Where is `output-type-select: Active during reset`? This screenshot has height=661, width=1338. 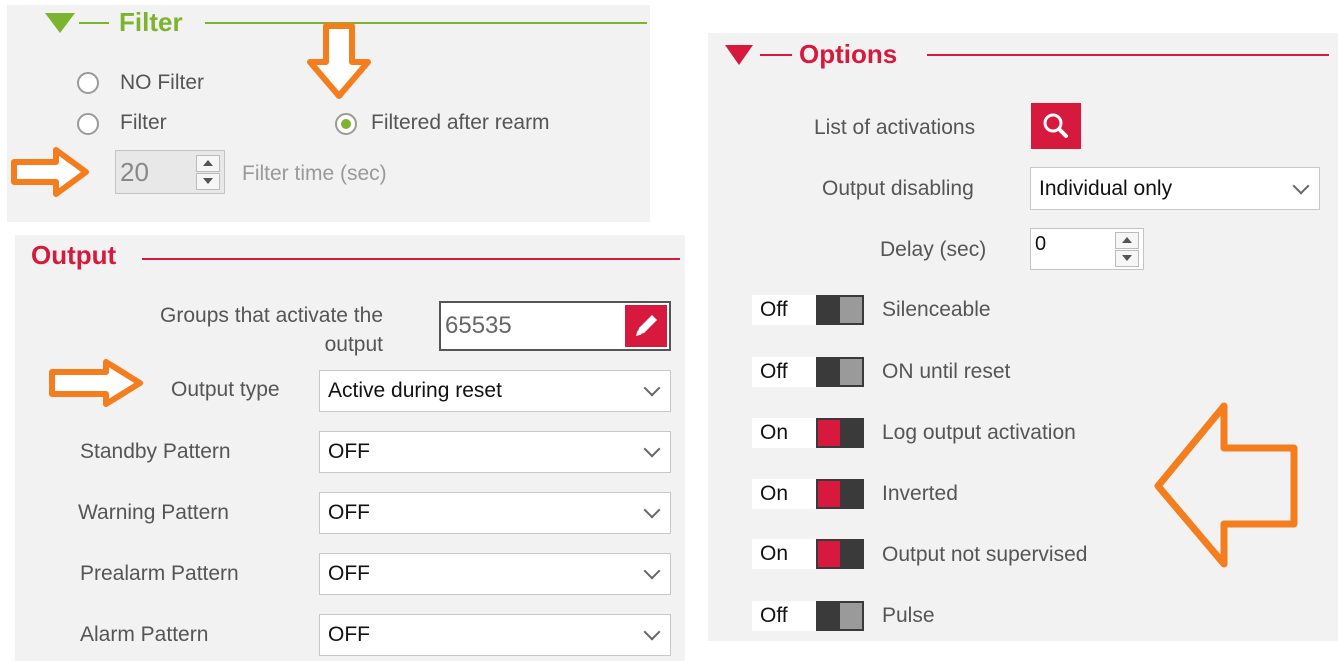 output-type-select: Active during reset is located at coordinates (495, 391).